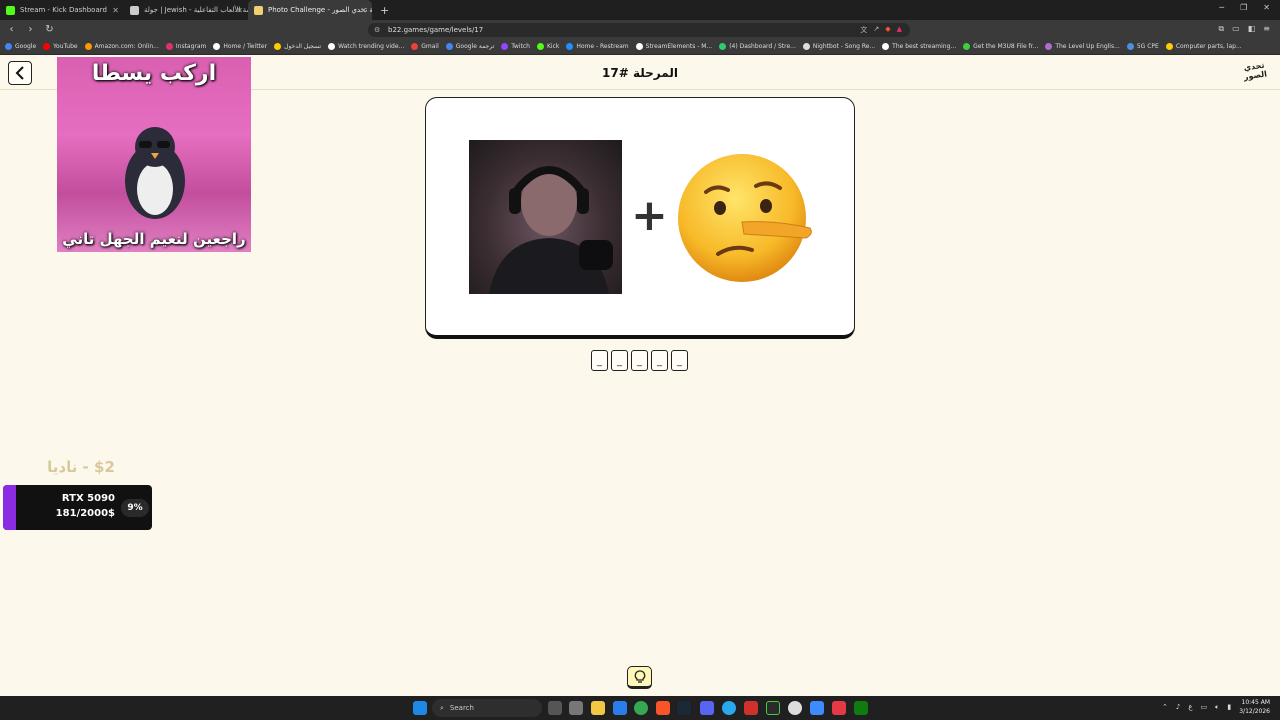  Describe the element at coordinates (154, 73) in the screenshot. I see `meme-top-caption: اركب يسطا` at that location.